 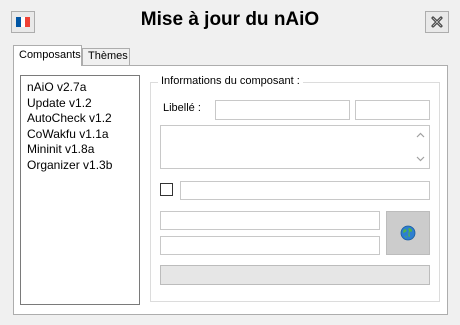 I want to click on download-progress-bar, so click(x=295, y=275).